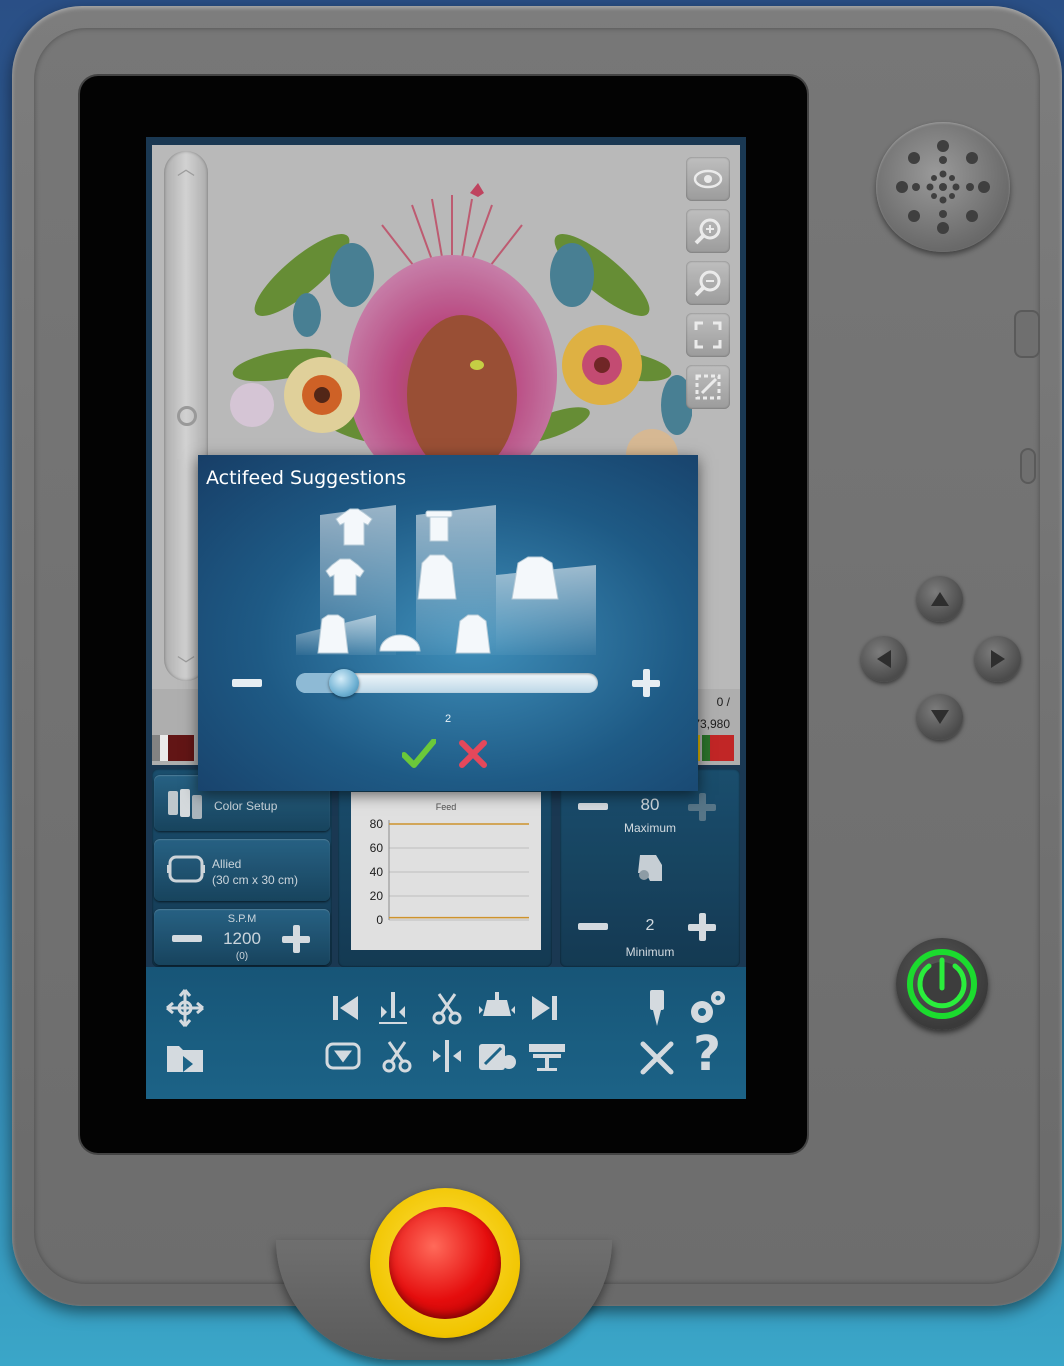 Image resolution: width=1064 pixels, height=1366 pixels. I want to click on emergency-stop-button, so click(445, 1263).